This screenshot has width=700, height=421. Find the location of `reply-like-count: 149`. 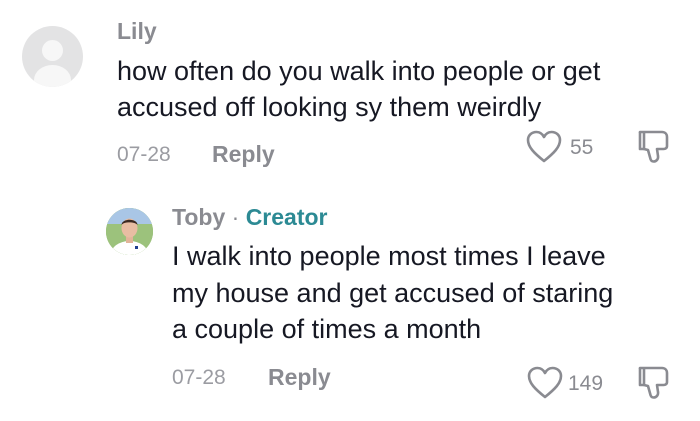

reply-like-count: 149 is located at coordinates (586, 383).